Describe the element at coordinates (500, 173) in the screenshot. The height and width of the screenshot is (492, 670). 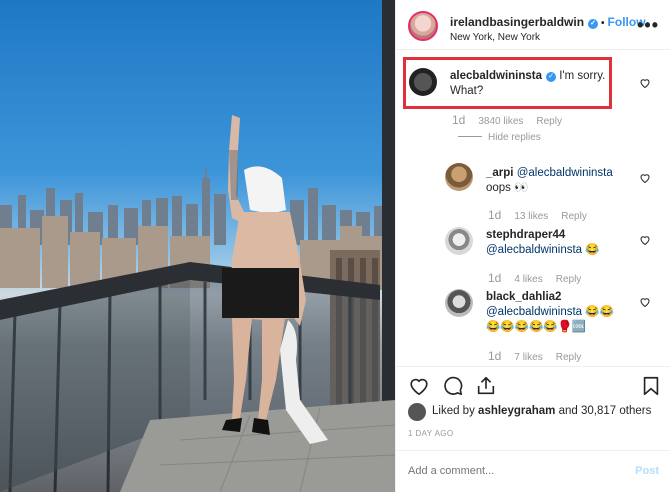
I see `reply-username: _arpi` at that location.